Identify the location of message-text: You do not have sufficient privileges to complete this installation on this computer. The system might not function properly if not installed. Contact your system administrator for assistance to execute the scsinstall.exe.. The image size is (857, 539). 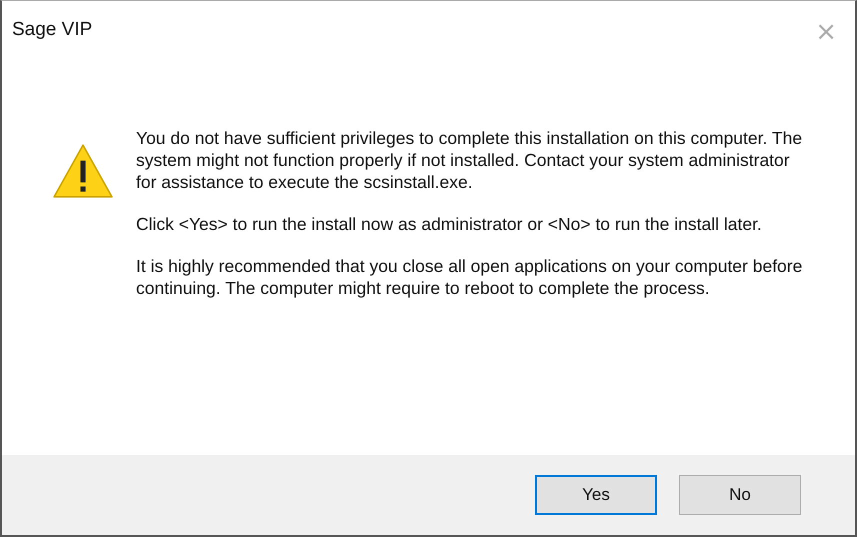
(470, 160).